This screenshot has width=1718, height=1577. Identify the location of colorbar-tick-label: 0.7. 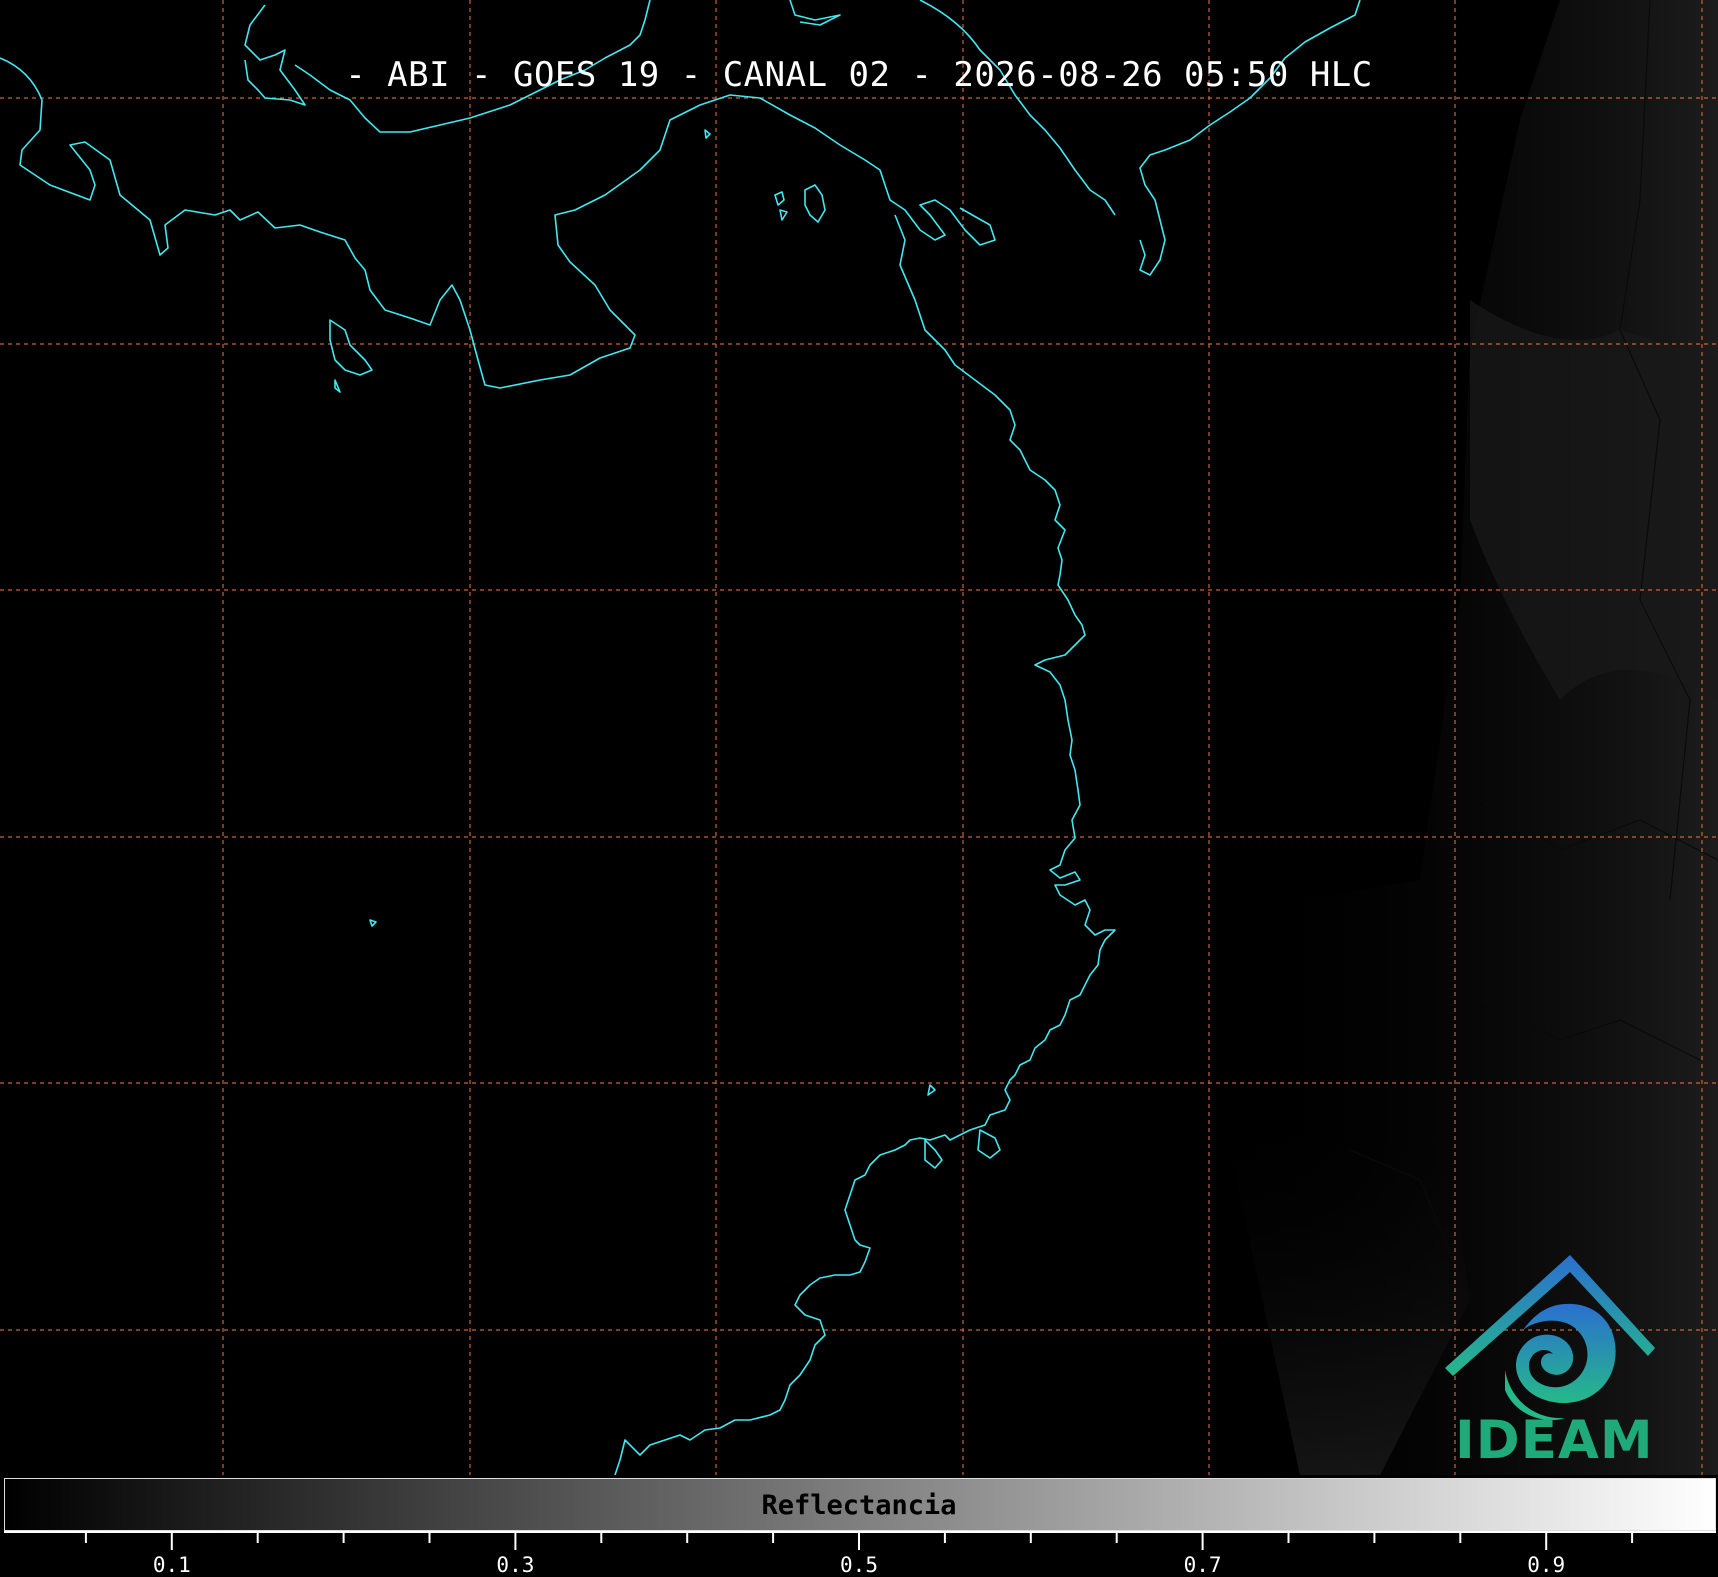
(1202, 1565).